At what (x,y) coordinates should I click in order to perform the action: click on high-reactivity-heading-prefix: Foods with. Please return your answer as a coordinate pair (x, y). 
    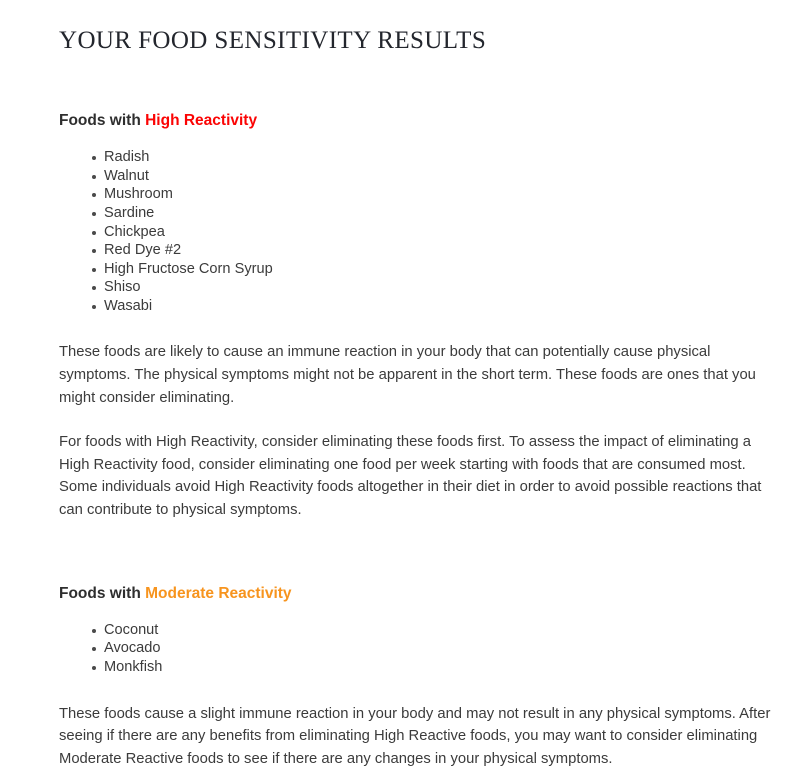
    Looking at the image, I should click on (102, 120).